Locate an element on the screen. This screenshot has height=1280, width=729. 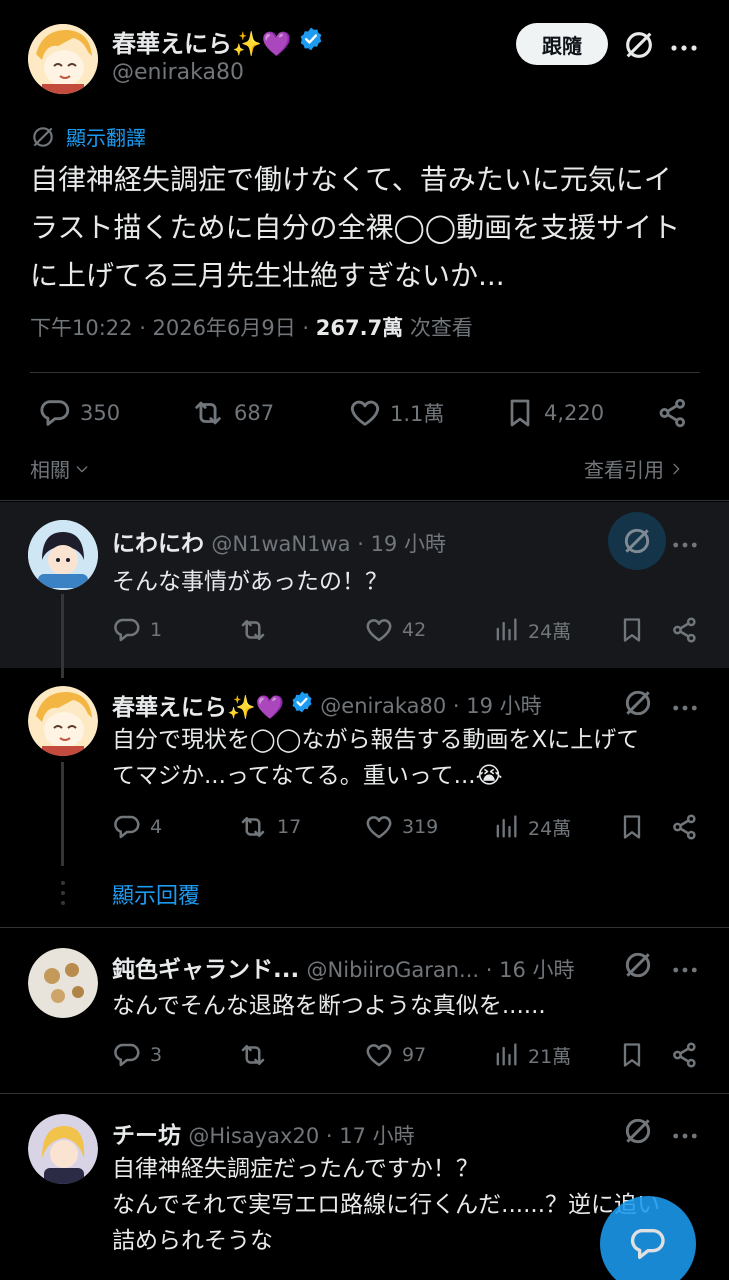
reply-author-handle: @eniraka80 · 19 小時 is located at coordinates (430, 705).